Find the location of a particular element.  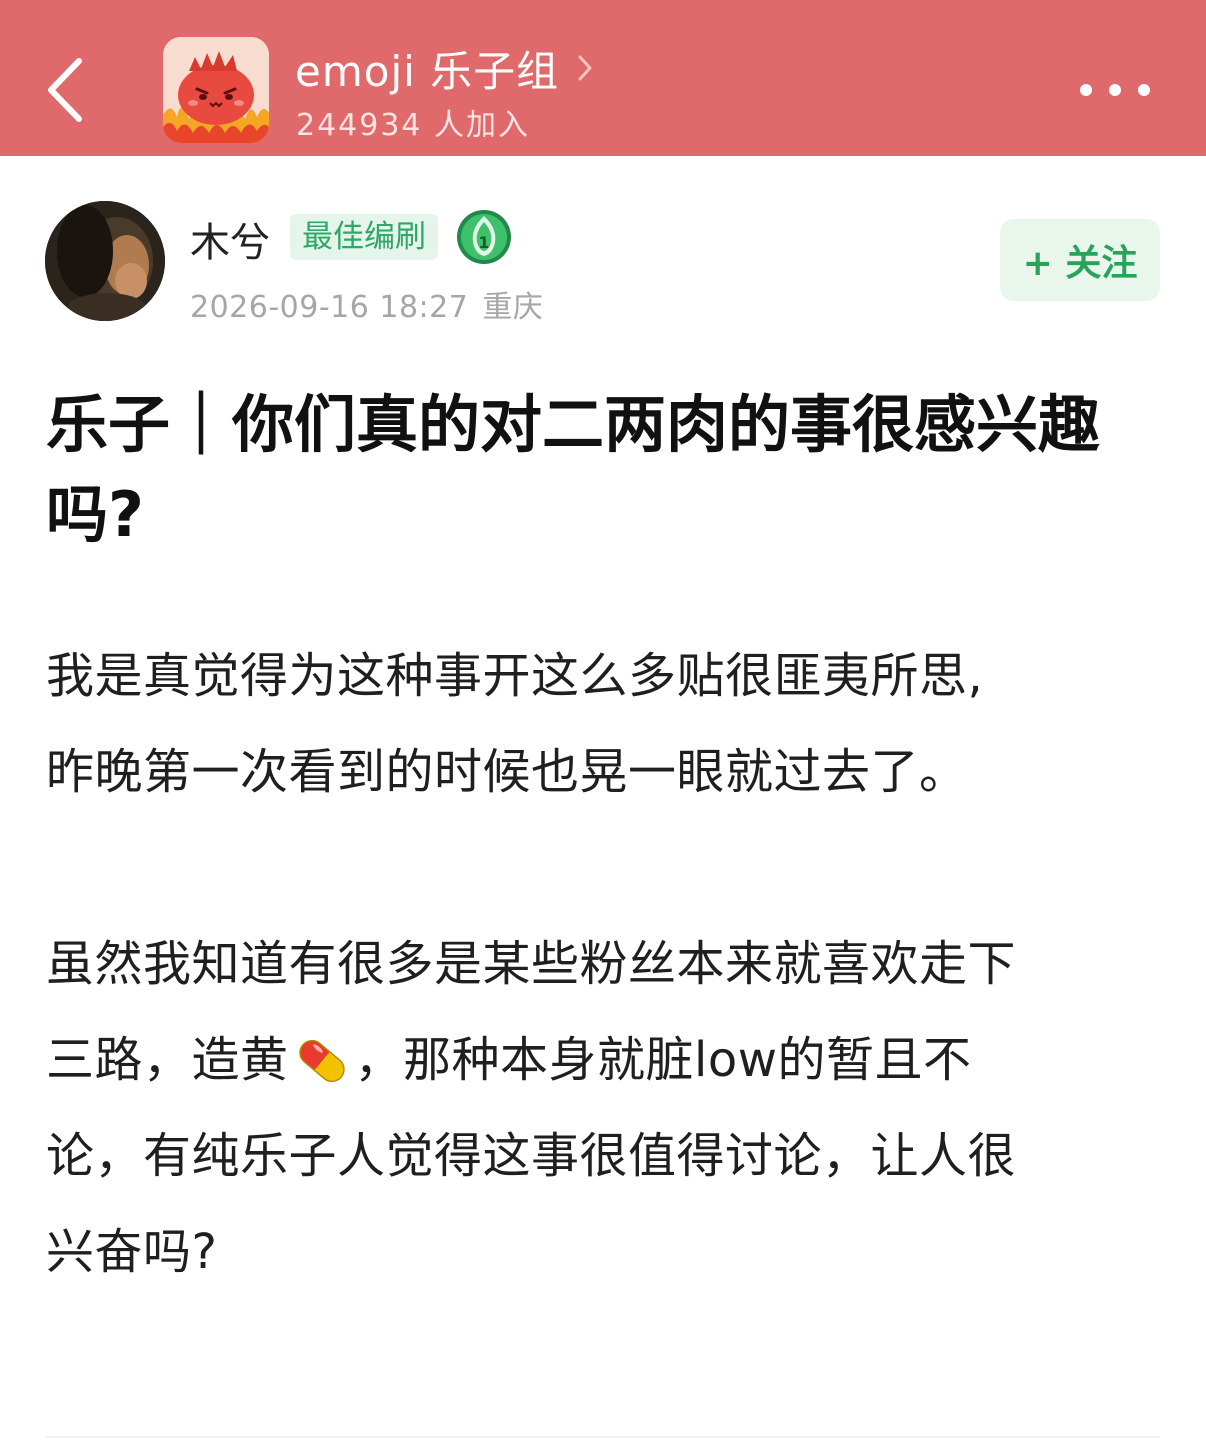

group-name: emoji 乐子组 is located at coordinates (427, 71).